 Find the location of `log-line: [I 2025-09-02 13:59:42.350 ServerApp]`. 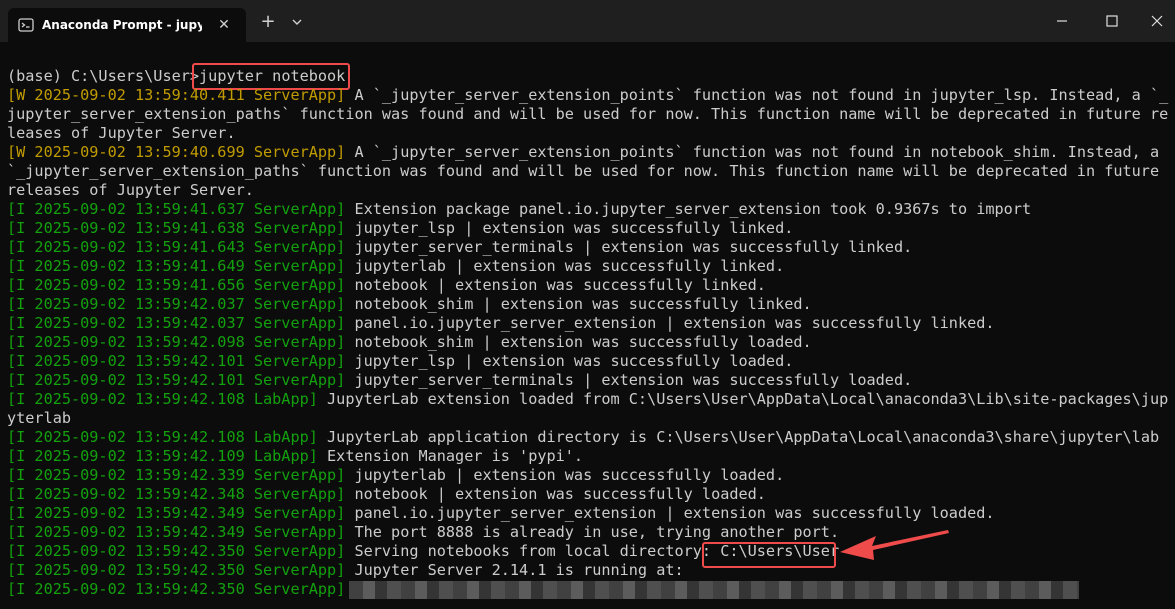

log-line: [I 2025-09-02 13:59:42.350 ServerApp] is located at coordinates (176, 589).